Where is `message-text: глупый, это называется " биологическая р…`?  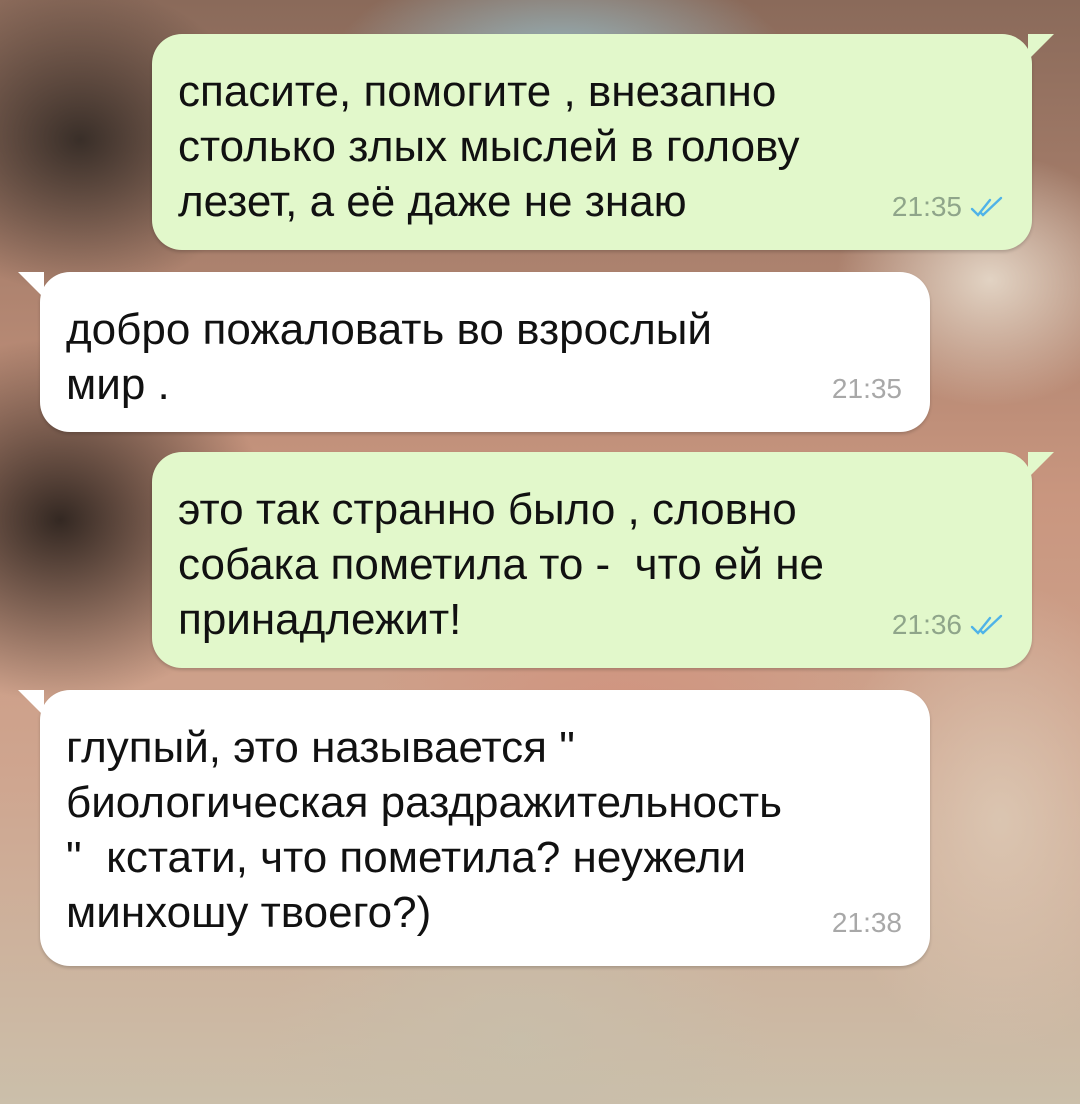
message-text: глупый, это называется " биологическая р… is located at coordinates (424, 830).